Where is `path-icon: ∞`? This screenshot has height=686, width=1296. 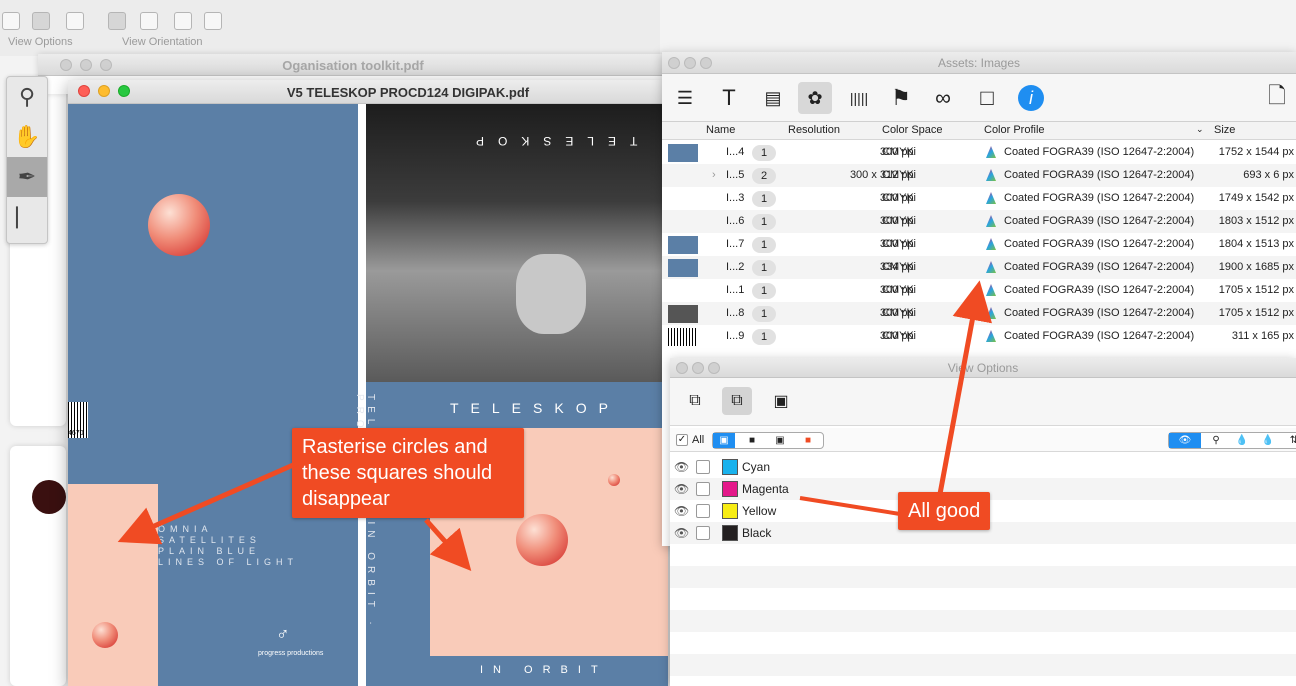
path-icon: ∞ is located at coordinates (943, 98).